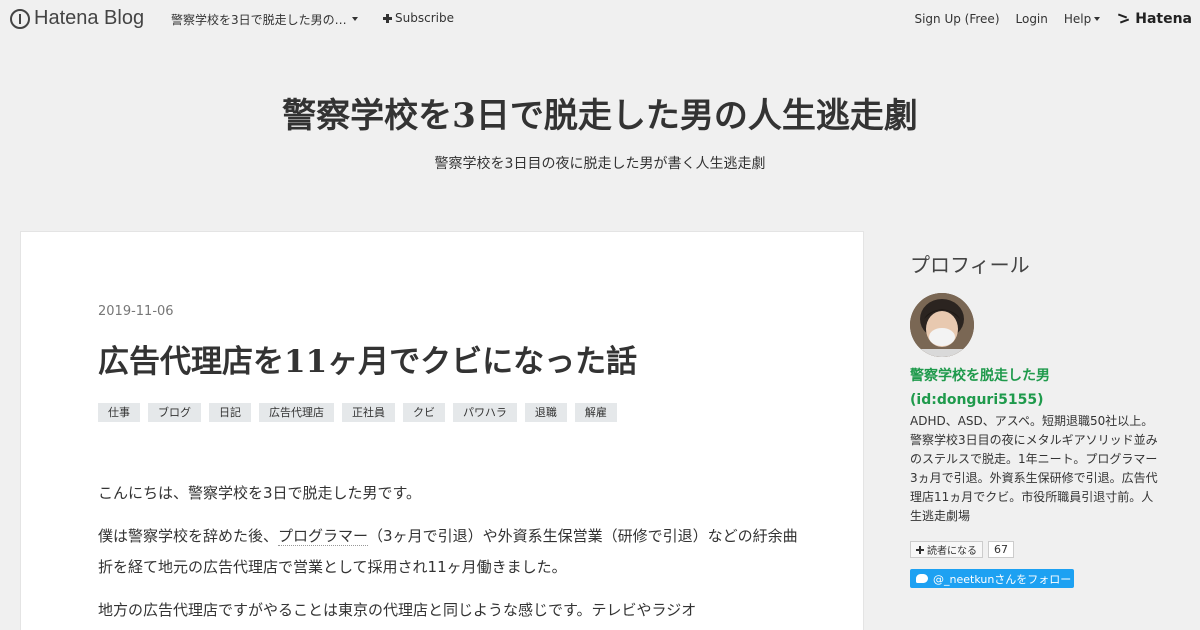 This screenshot has width=1200, height=630. What do you see at coordinates (545, 412) in the screenshot?
I see `tag: 退職` at bounding box center [545, 412].